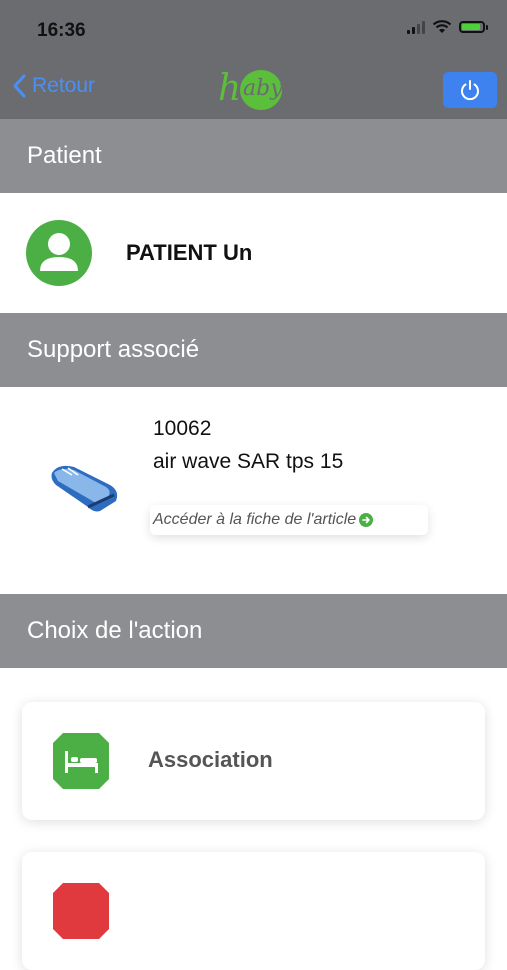 The width and height of the screenshot is (507, 970). Describe the element at coordinates (442, 26) in the screenshot. I see `wifi-icon` at that location.